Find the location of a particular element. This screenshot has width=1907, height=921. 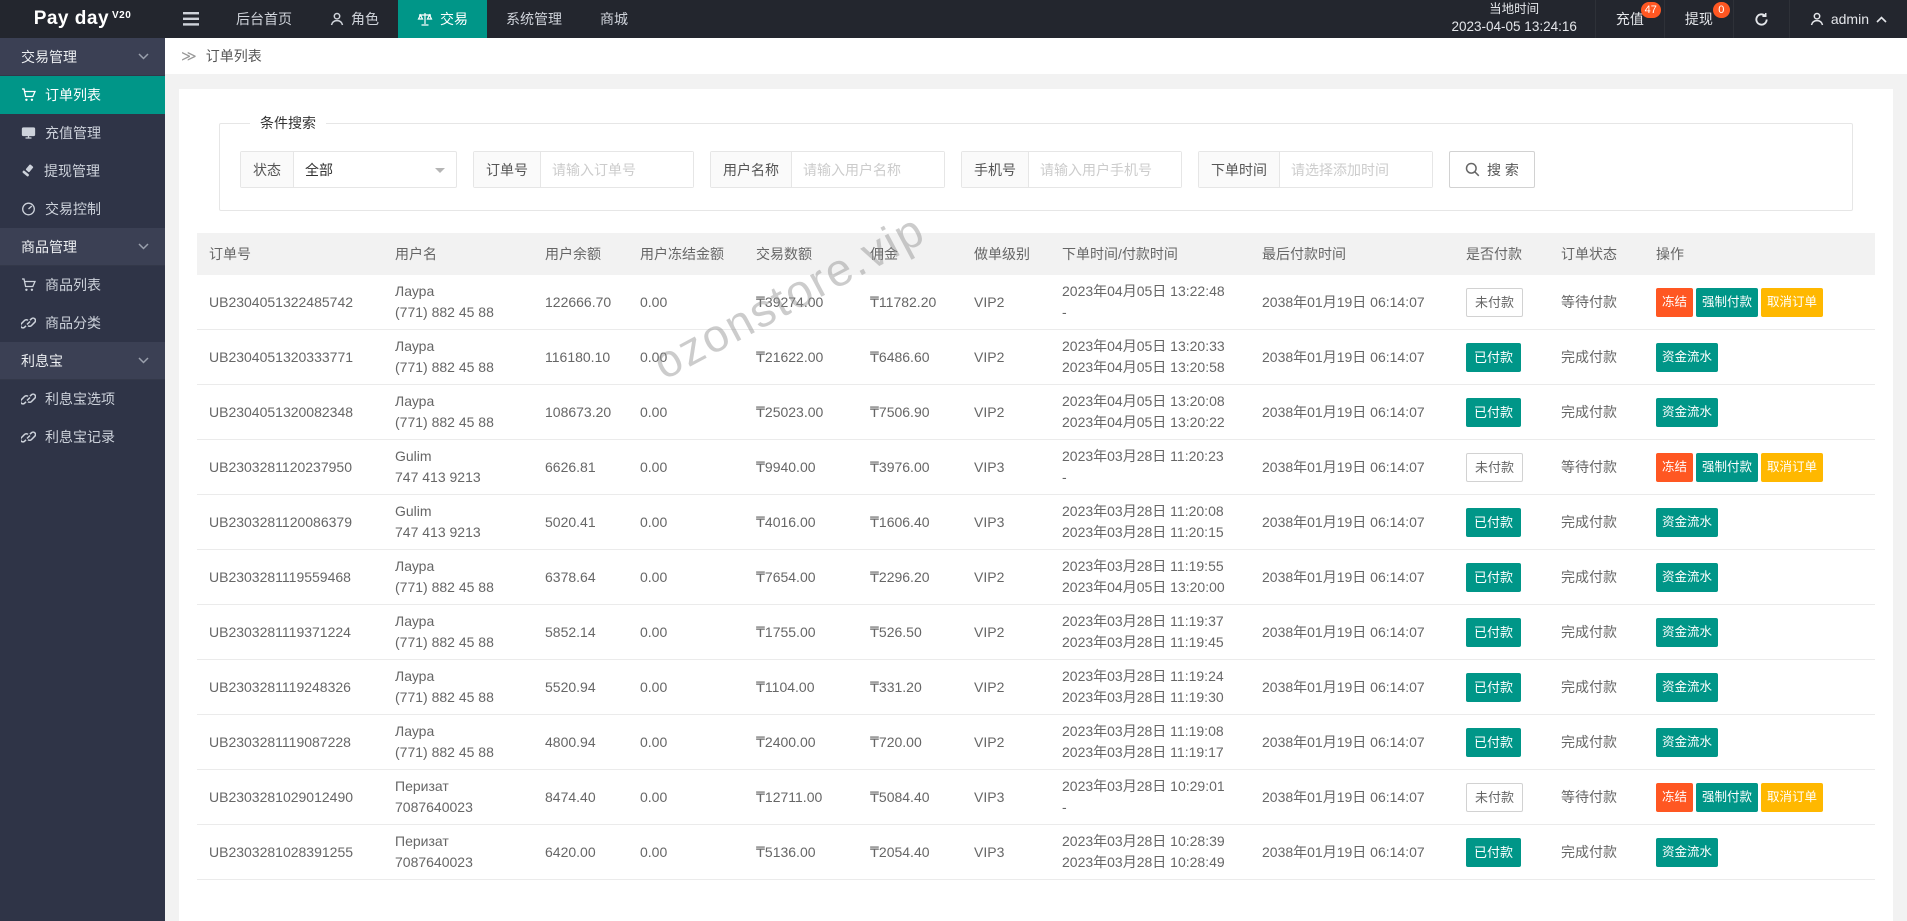

user-name: Перизат is located at coordinates (422, 786).